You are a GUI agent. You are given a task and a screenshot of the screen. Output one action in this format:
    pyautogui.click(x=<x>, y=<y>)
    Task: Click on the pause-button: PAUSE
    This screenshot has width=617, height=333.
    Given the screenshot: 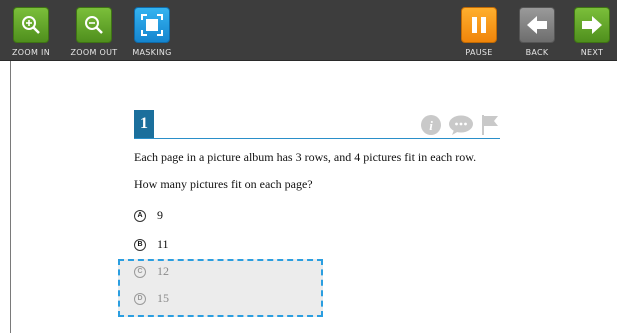 What is the action you would take?
    pyautogui.click(x=479, y=32)
    